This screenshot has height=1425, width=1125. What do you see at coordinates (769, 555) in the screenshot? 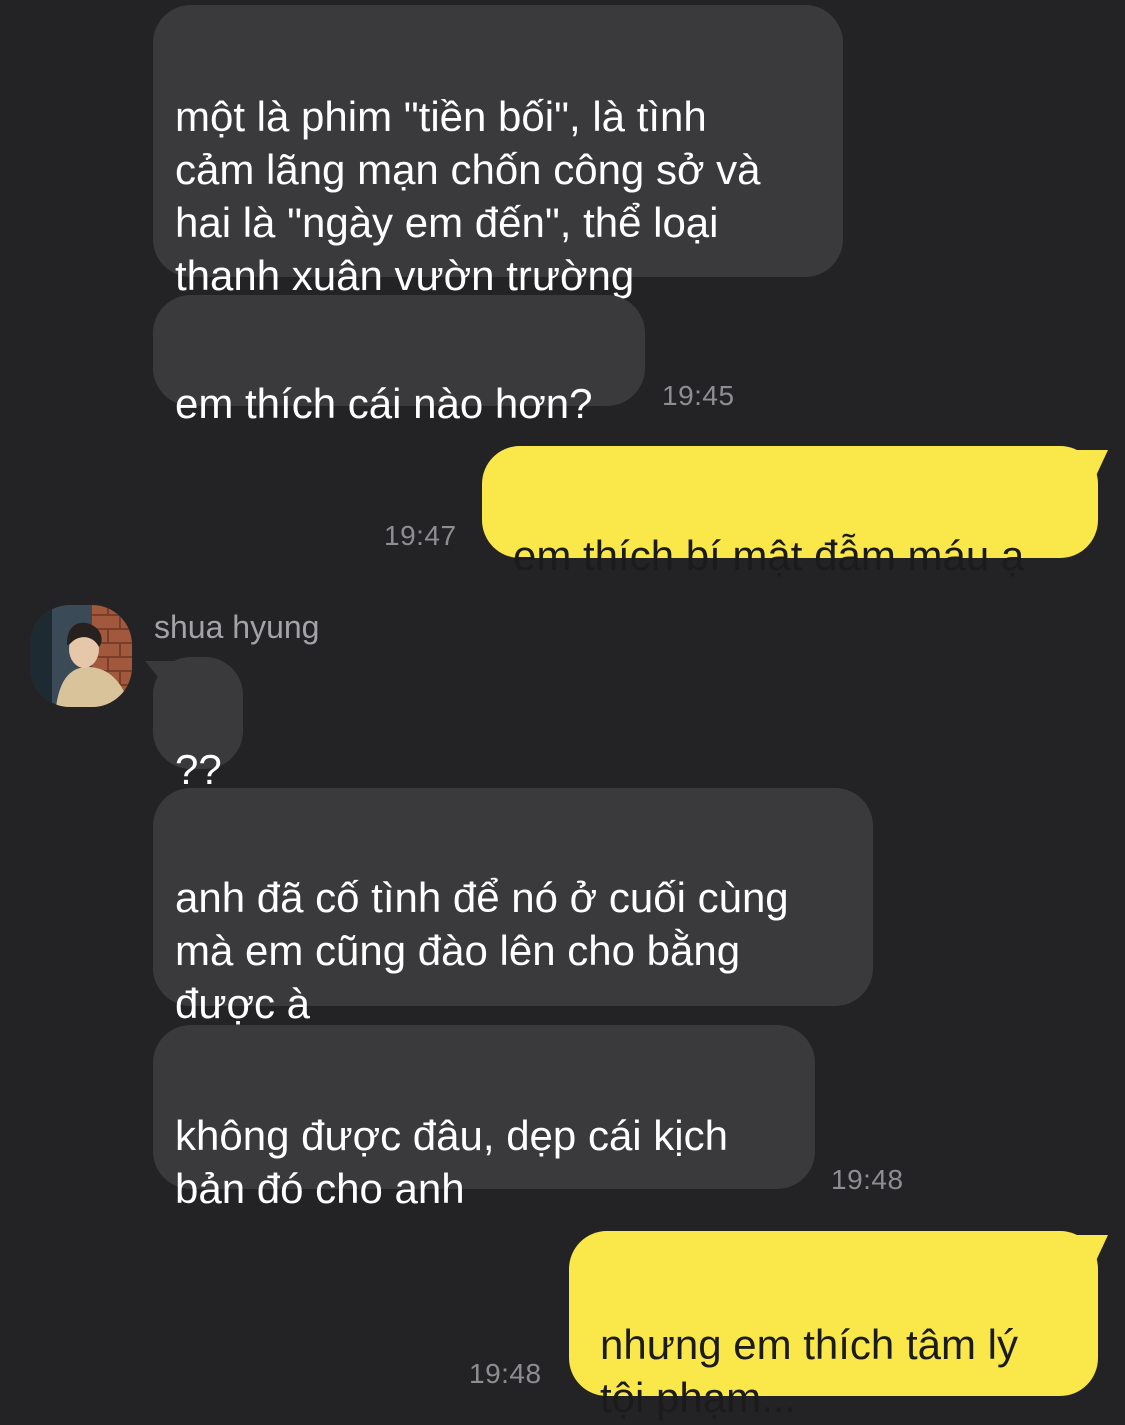
I see `message-text: em thích bí mật đẫm máu ạ` at bounding box center [769, 555].